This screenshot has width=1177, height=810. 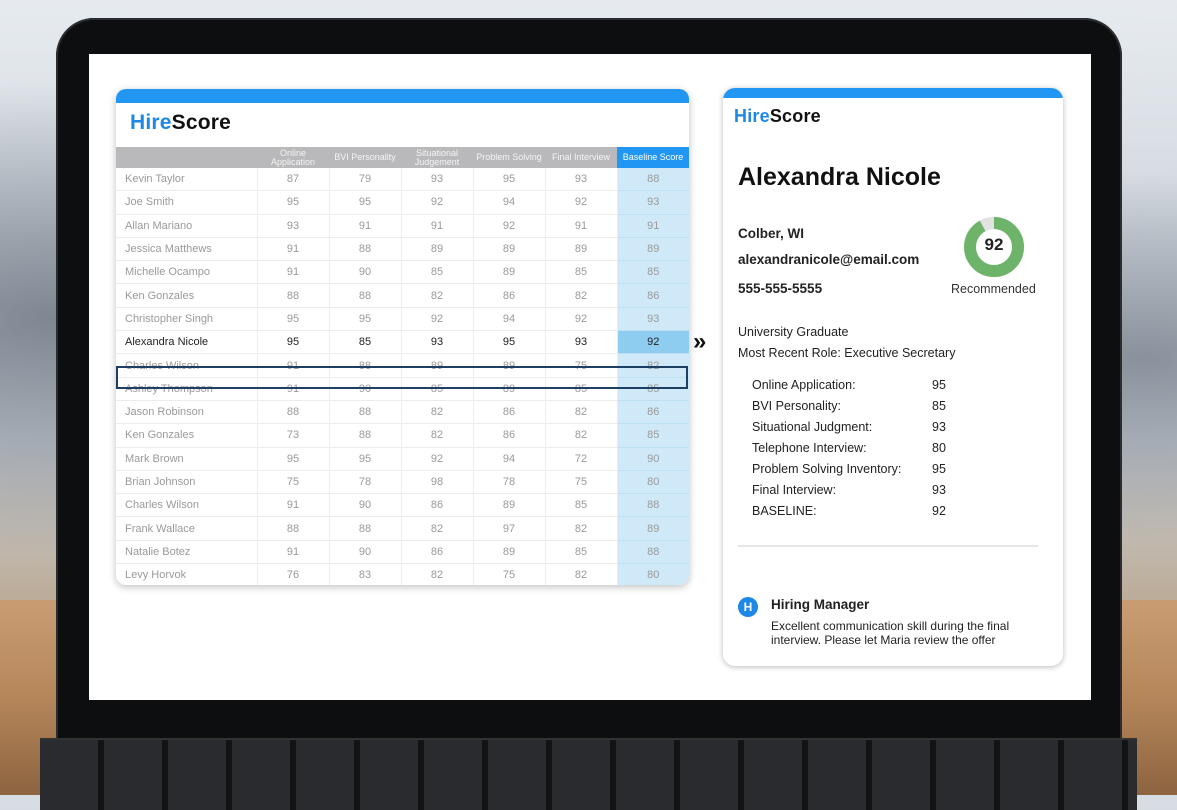 What do you see at coordinates (653, 295) in the screenshot?
I see `baseline-score-cell: 86` at bounding box center [653, 295].